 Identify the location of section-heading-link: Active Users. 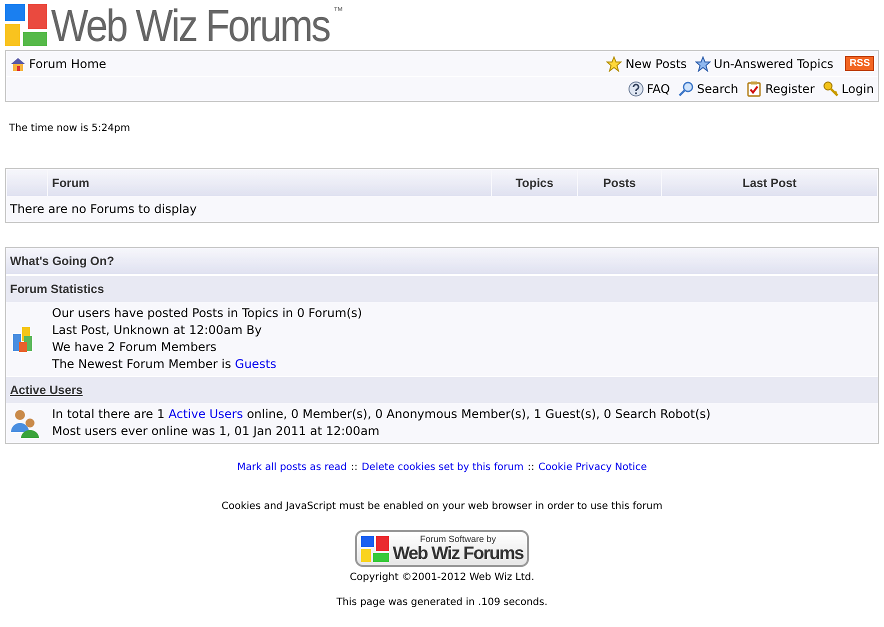
(46, 390).